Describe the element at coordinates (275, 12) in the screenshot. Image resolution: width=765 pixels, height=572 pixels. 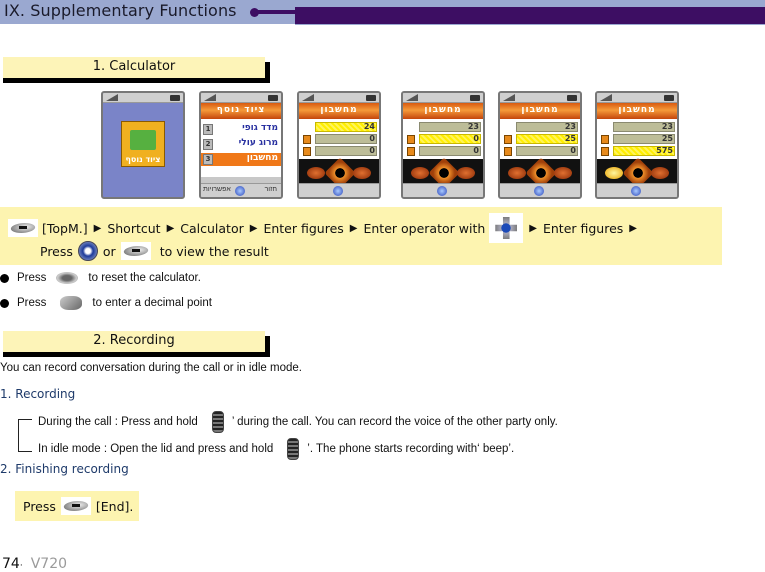
I see `header-connector-line` at that location.